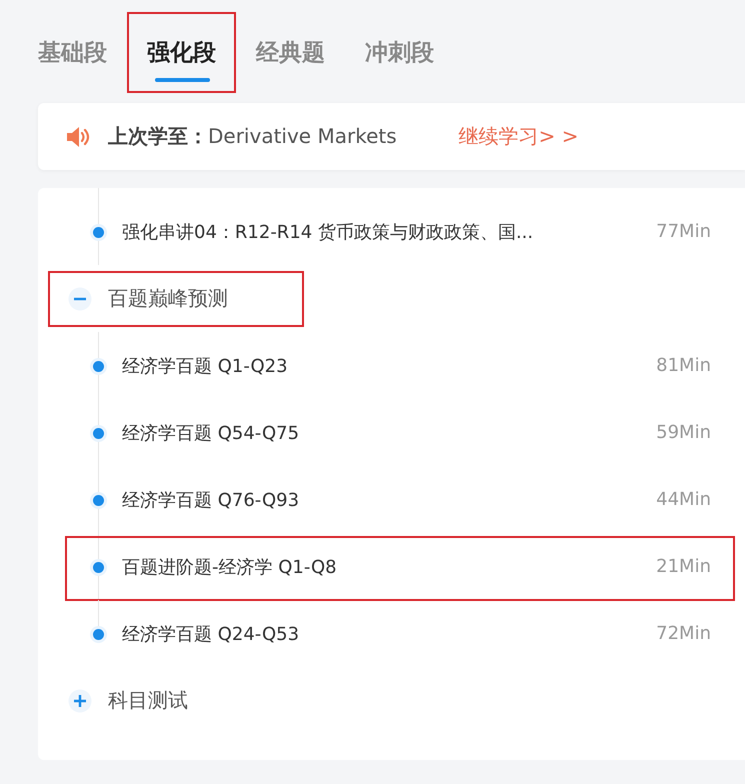  I want to click on tab: 强化段, so click(181, 52).